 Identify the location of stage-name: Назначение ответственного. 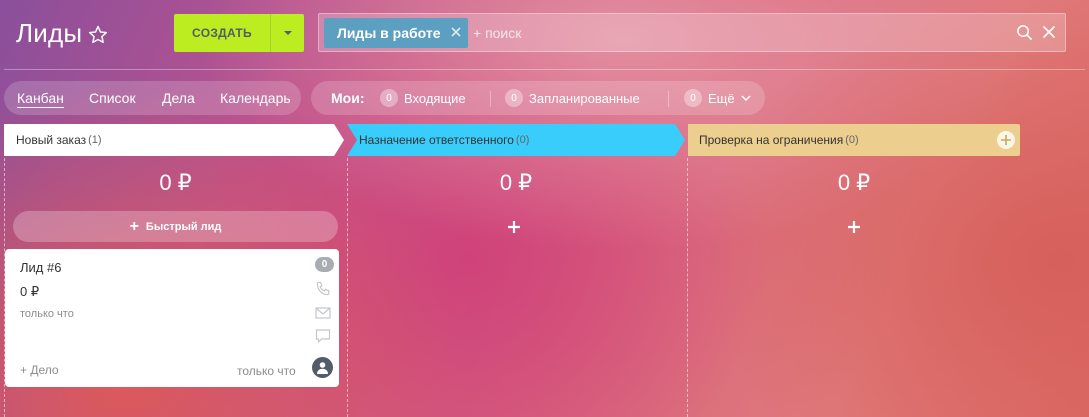
(436, 140).